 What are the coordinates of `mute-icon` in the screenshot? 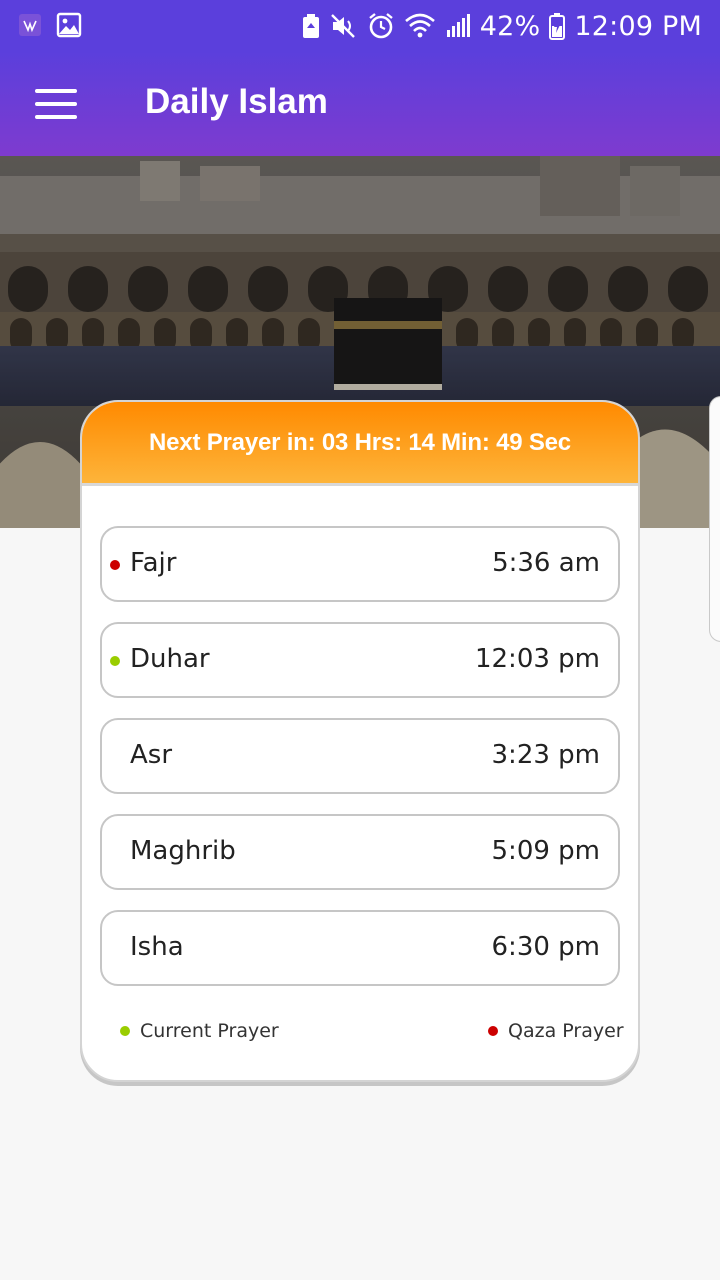 It's located at (344, 26).